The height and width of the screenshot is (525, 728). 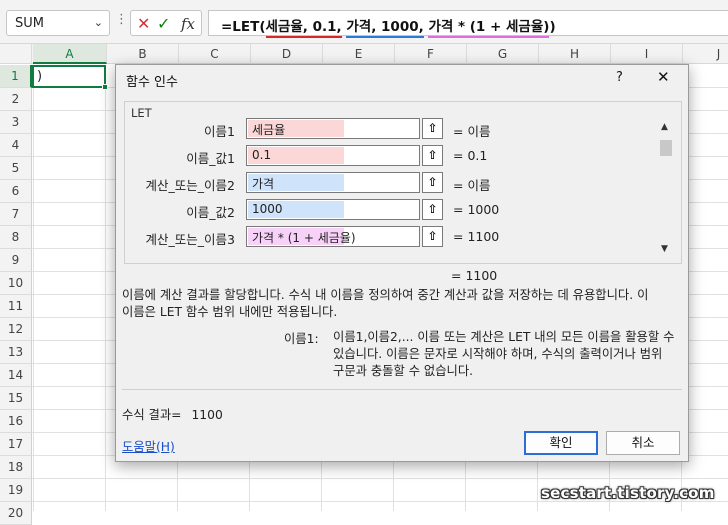 I want to click on argument-input: 1000, so click(x=333, y=209).